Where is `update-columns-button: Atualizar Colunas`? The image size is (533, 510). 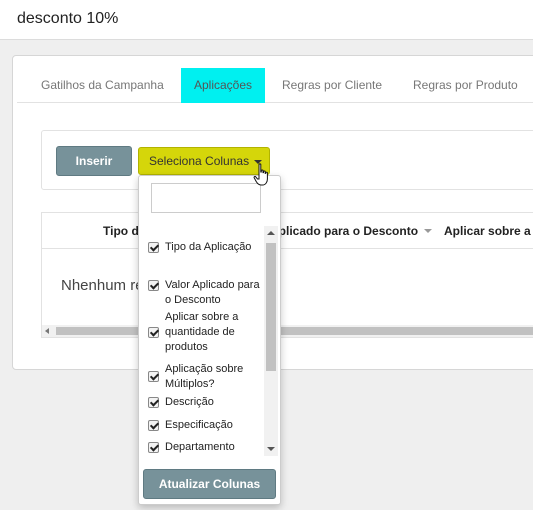
update-columns-button: Atualizar Colunas is located at coordinates (209, 484).